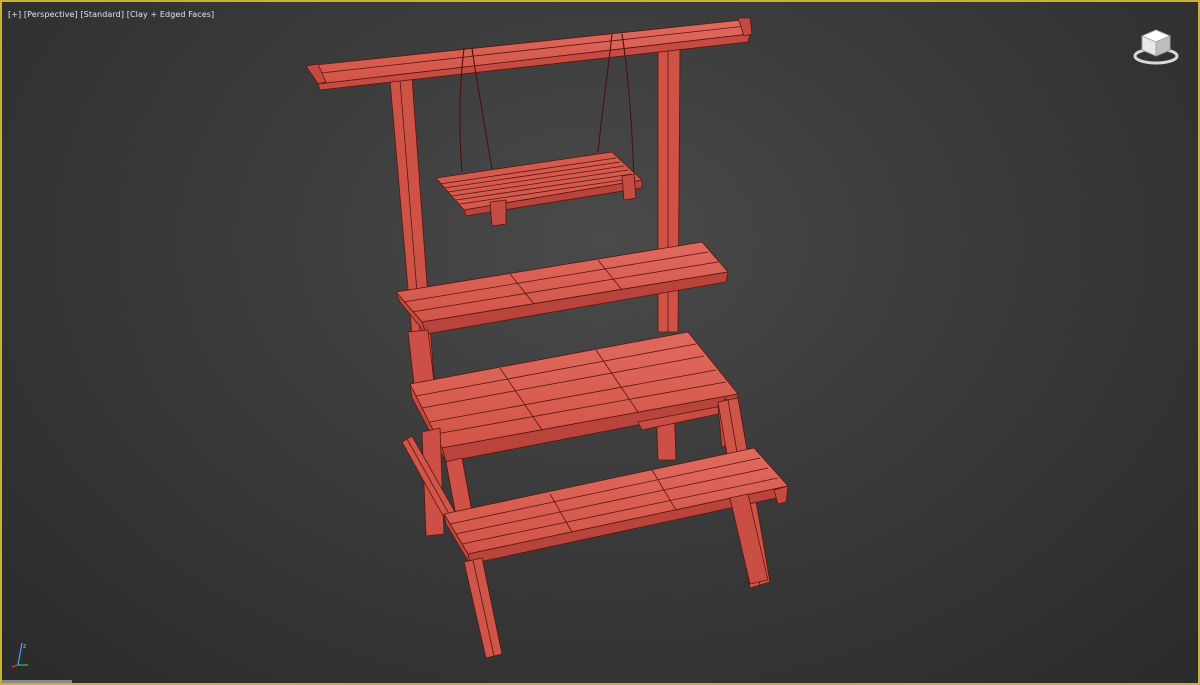 The height and width of the screenshot is (685, 1200). Describe the element at coordinates (1156, 46) in the screenshot. I see `viewcube-icon` at that location.